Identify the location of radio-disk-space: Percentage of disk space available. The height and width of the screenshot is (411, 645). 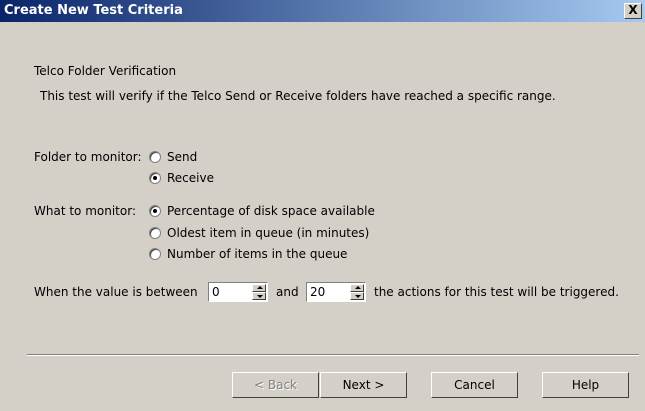
(262, 211).